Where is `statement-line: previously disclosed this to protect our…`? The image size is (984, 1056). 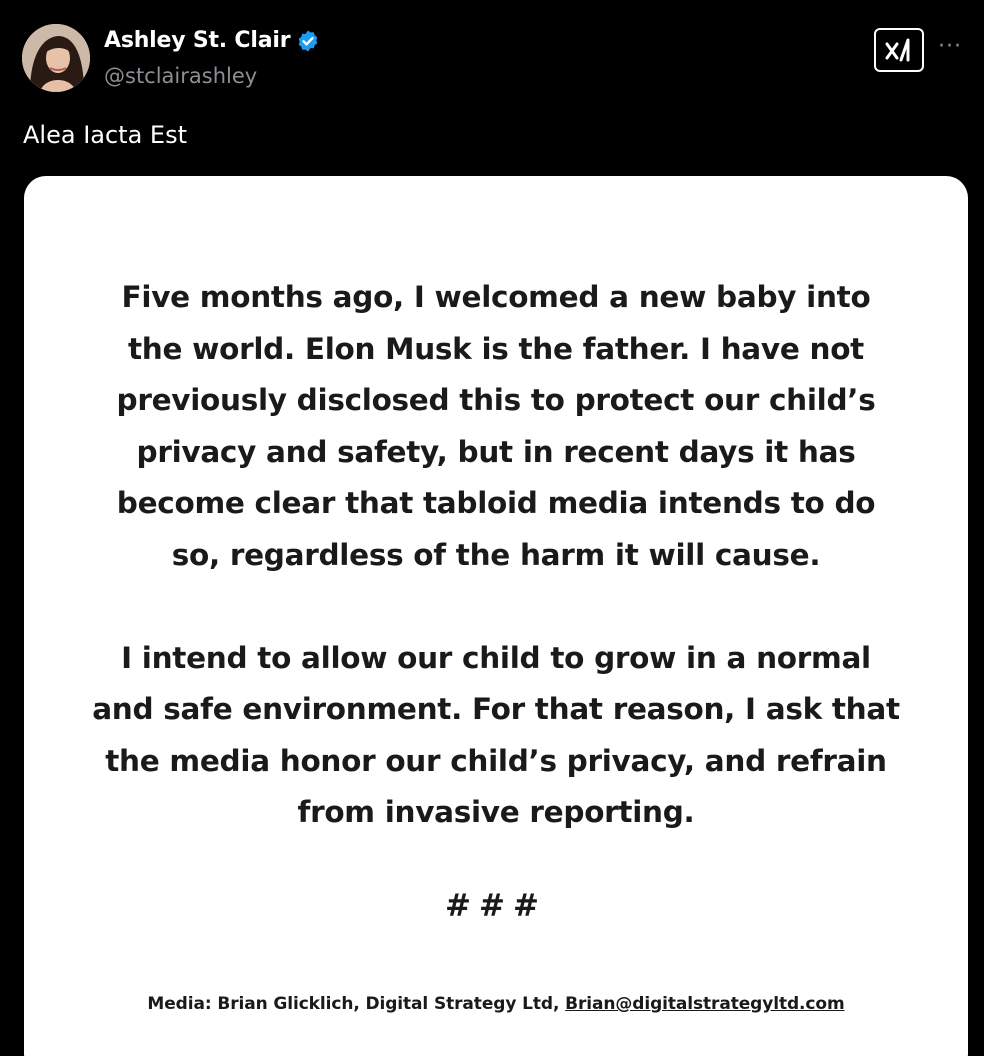 statement-line: previously disclosed this to protect our… is located at coordinates (496, 400).